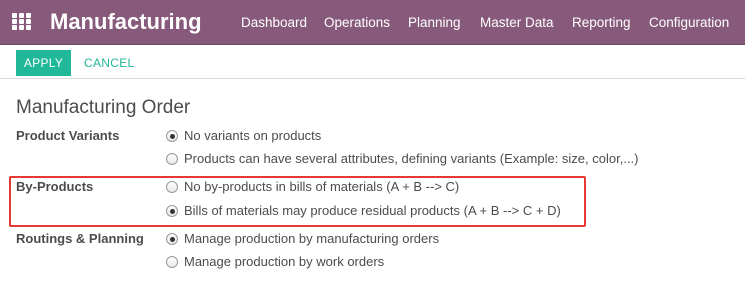 The width and height of the screenshot is (745, 294). I want to click on menu-planning: Planning, so click(434, 22).